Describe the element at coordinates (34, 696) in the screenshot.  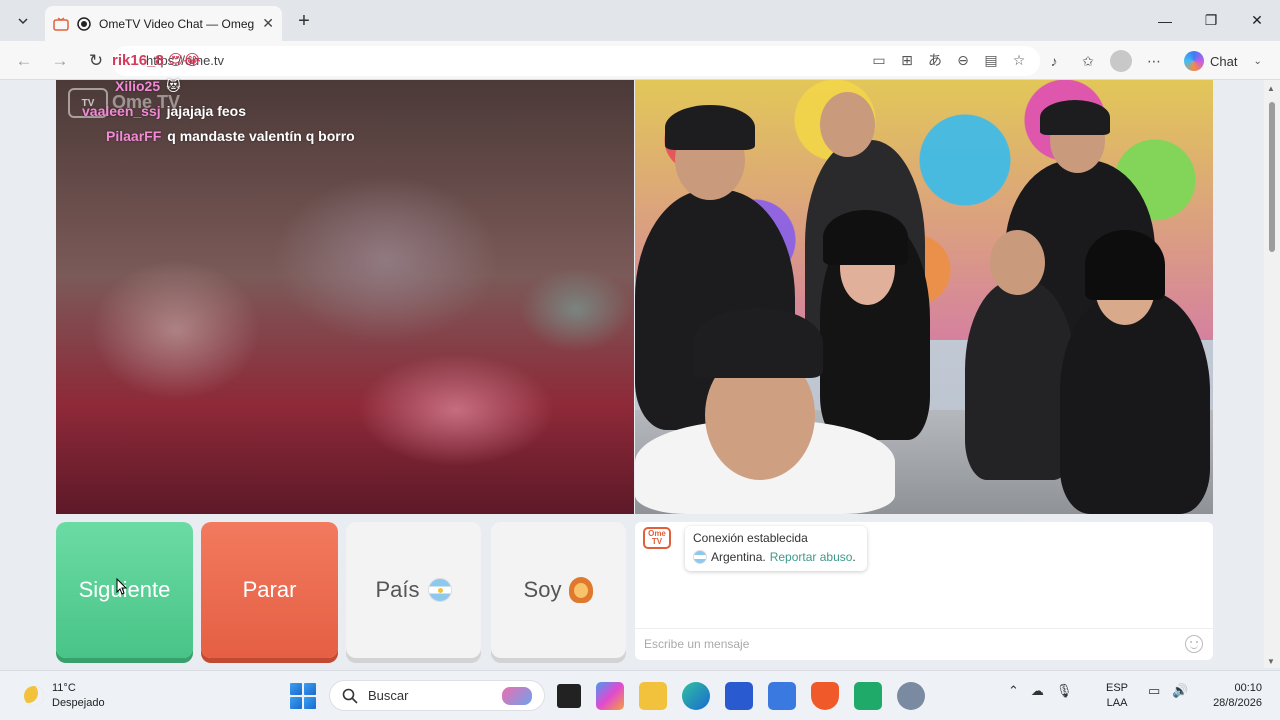
I see `moon-icon` at that location.